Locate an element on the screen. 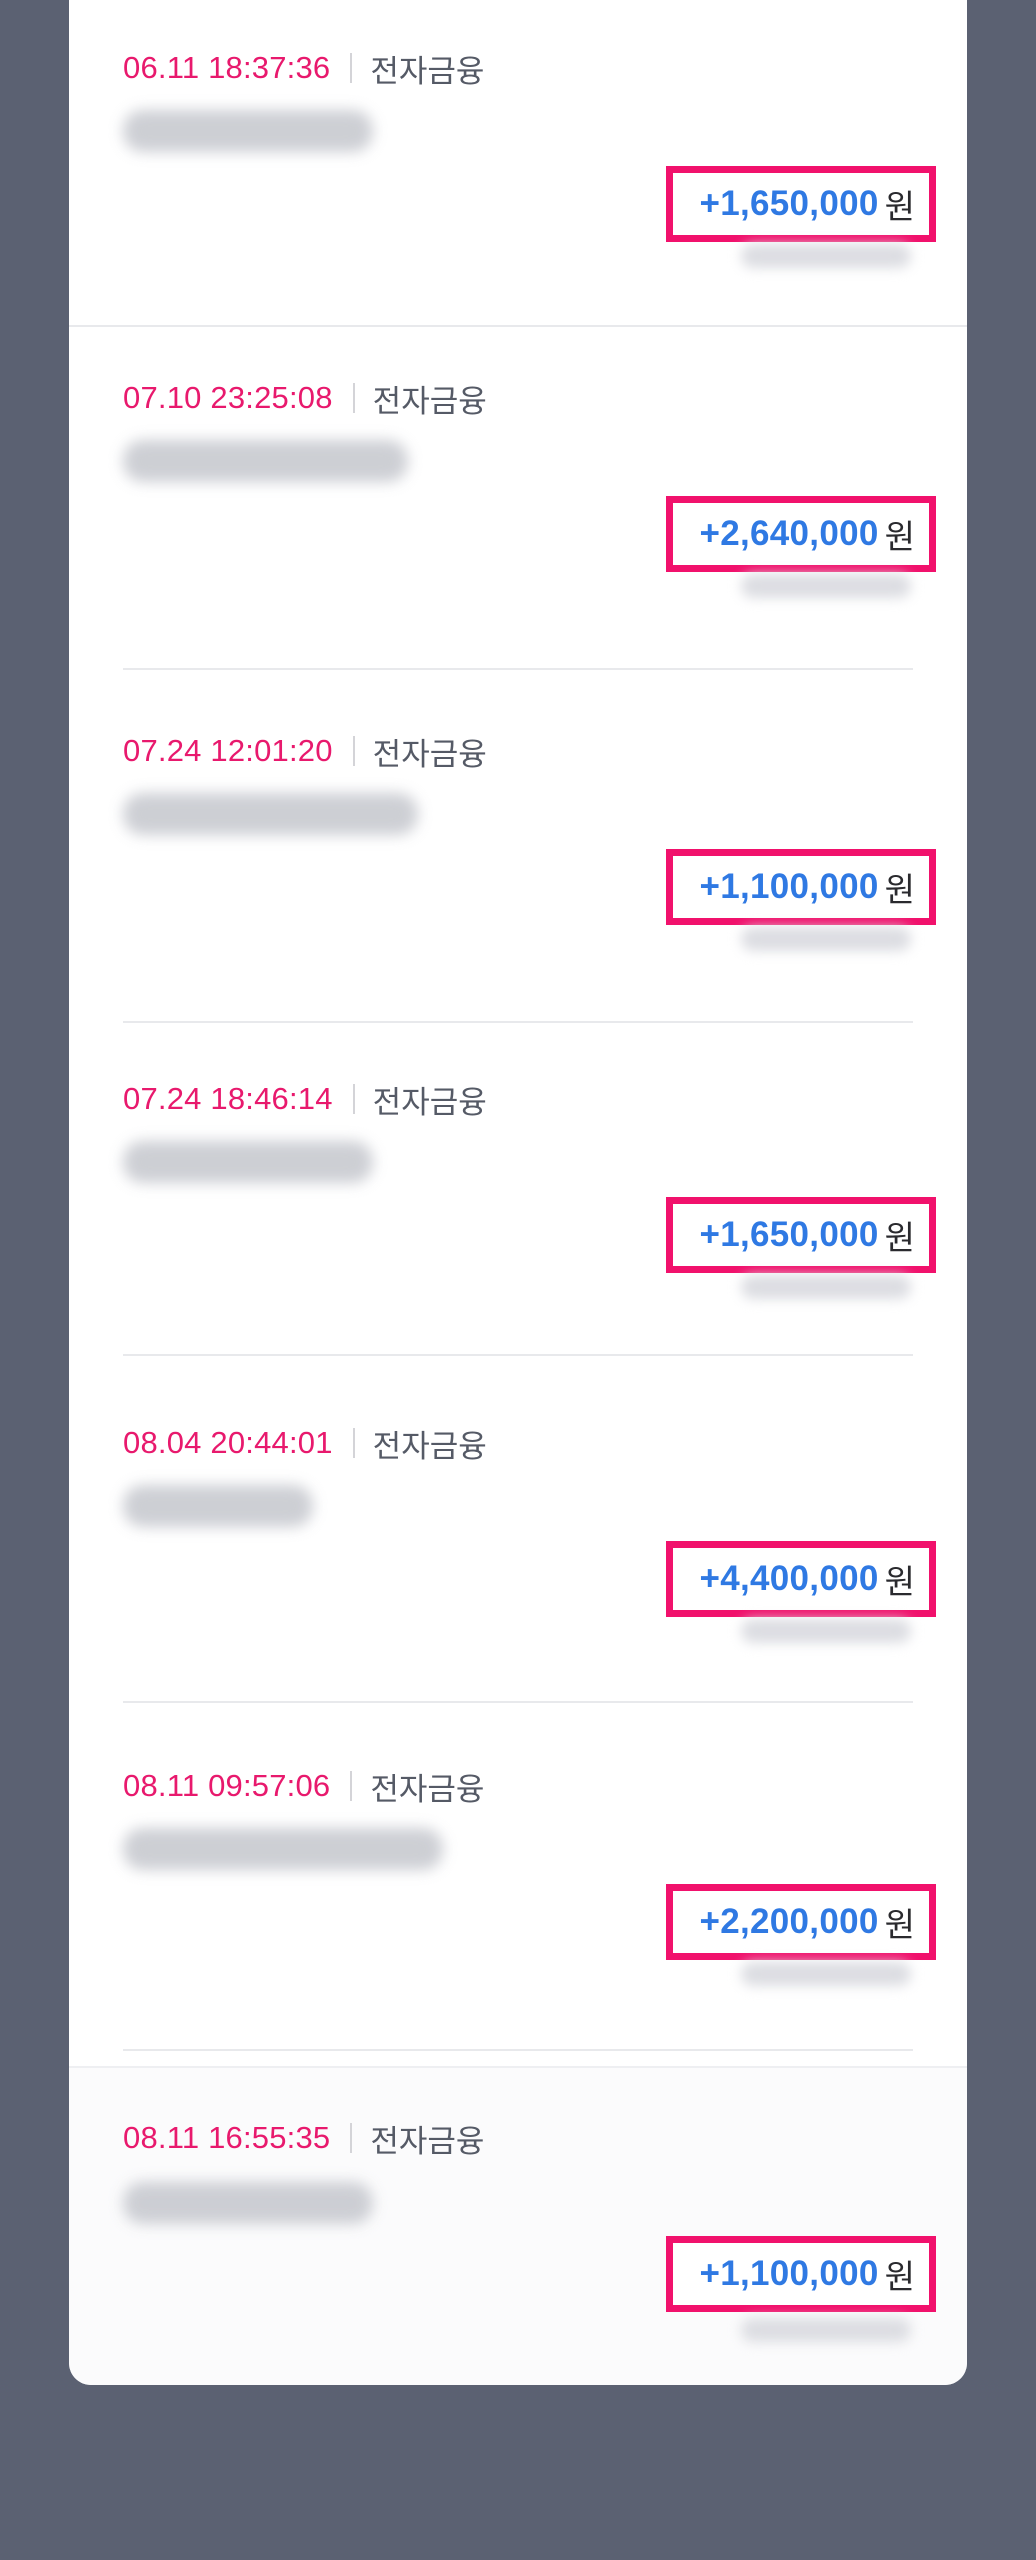  transaction-row: 08.11 09:57:06 전자금융 +2,200,000 원 is located at coordinates (518, 1883).